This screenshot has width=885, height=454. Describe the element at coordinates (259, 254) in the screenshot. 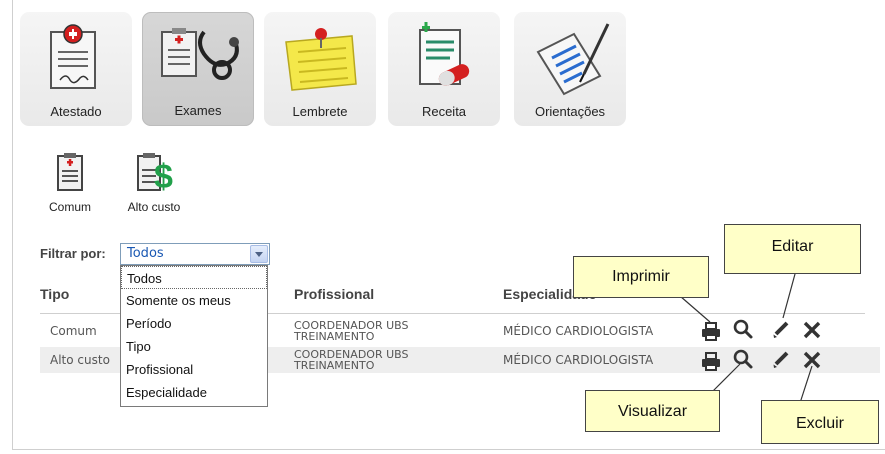

I see `chevron-down-icon` at that location.